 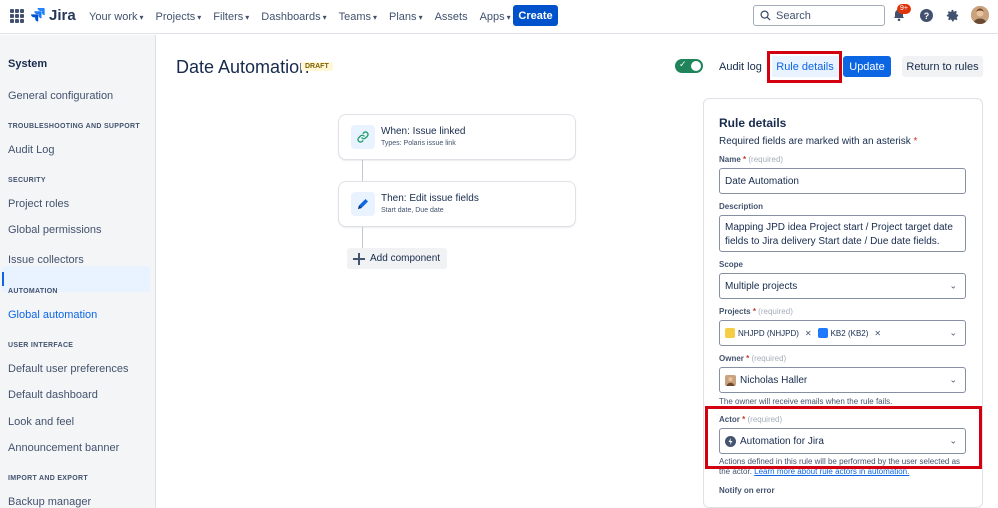 What do you see at coordinates (33, 291) in the screenshot?
I see `sidebar-heading-automation: AUTOMATION` at bounding box center [33, 291].